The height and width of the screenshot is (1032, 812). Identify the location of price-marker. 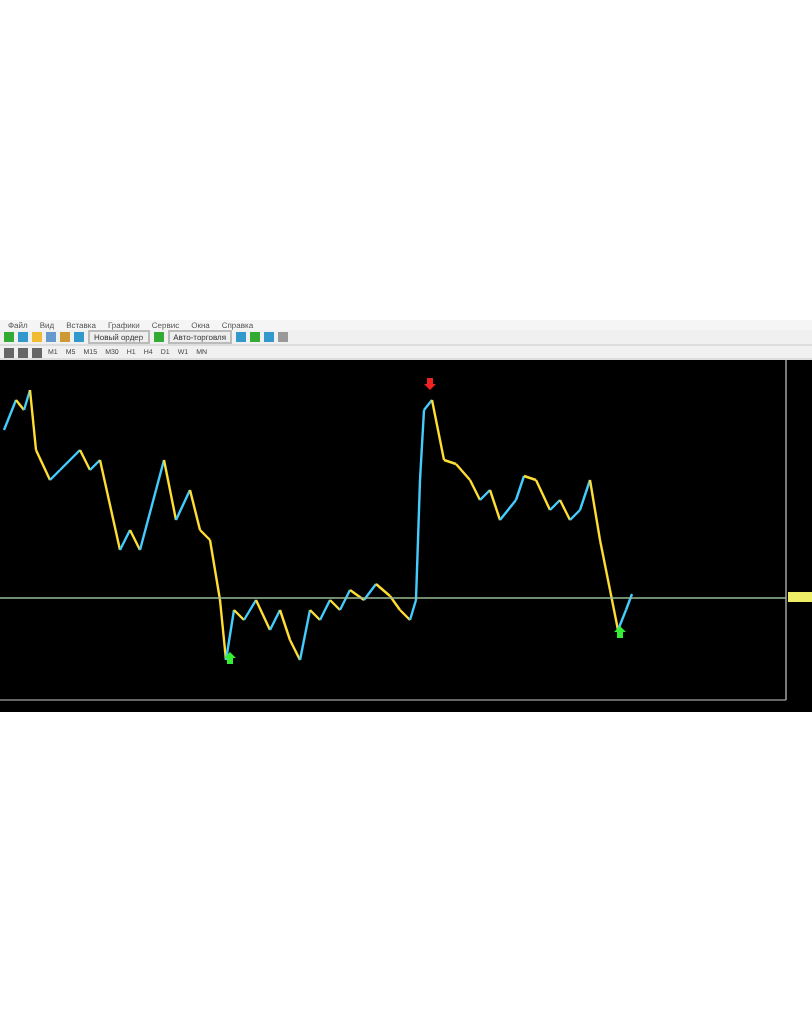
(800, 597).